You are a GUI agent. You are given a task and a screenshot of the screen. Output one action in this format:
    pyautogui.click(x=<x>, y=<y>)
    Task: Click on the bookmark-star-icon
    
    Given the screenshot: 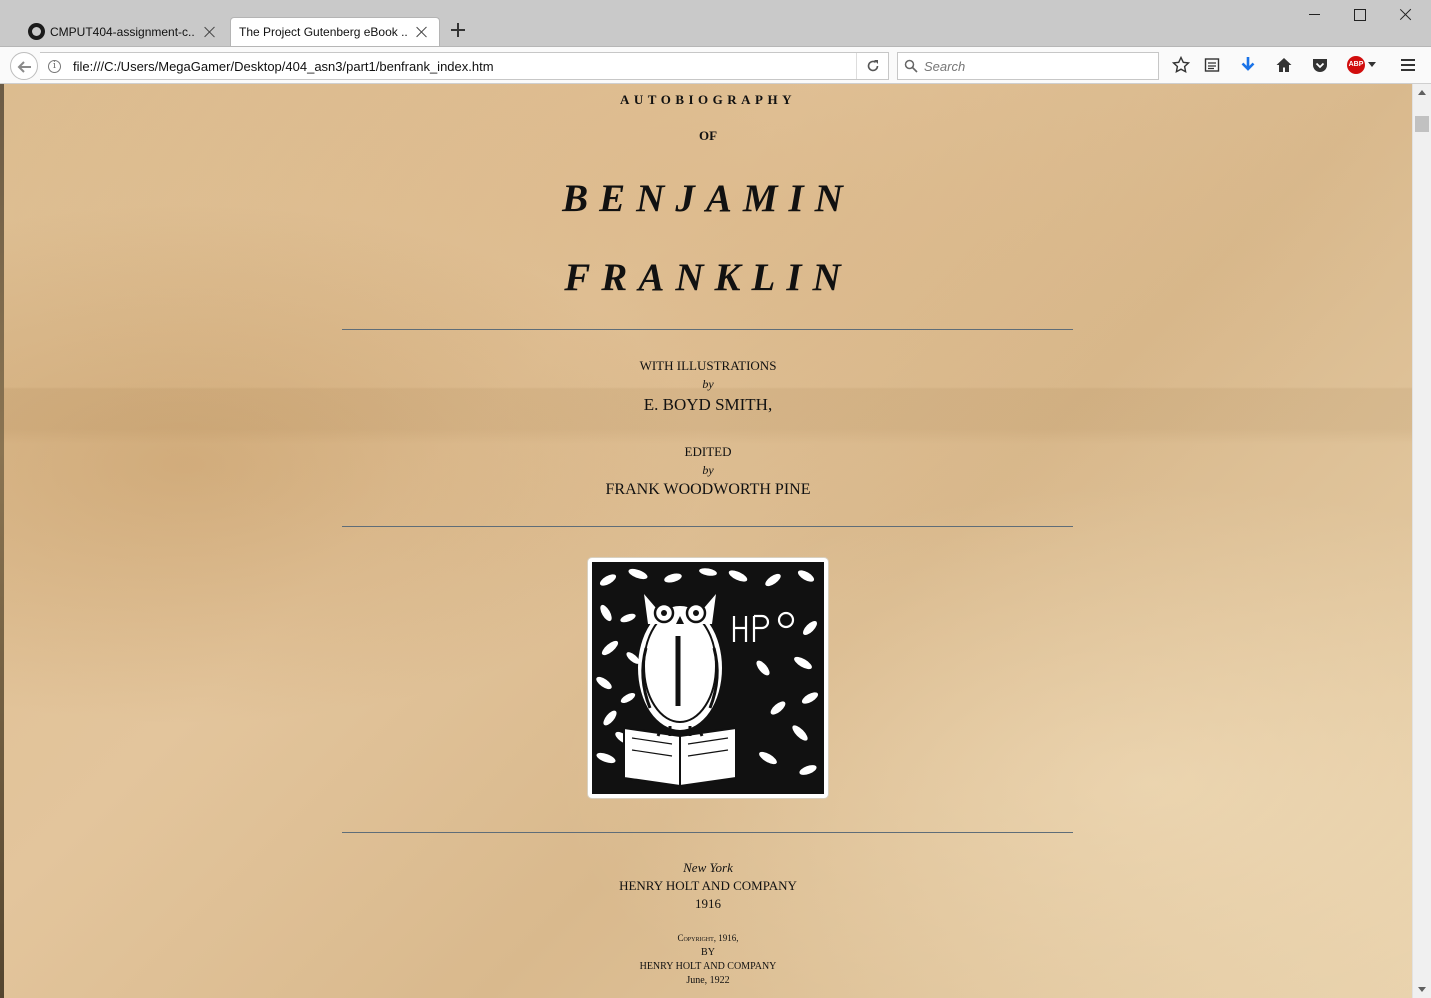 What is the action you would take?
    pyautogui.click(x=1181, y=65)
    